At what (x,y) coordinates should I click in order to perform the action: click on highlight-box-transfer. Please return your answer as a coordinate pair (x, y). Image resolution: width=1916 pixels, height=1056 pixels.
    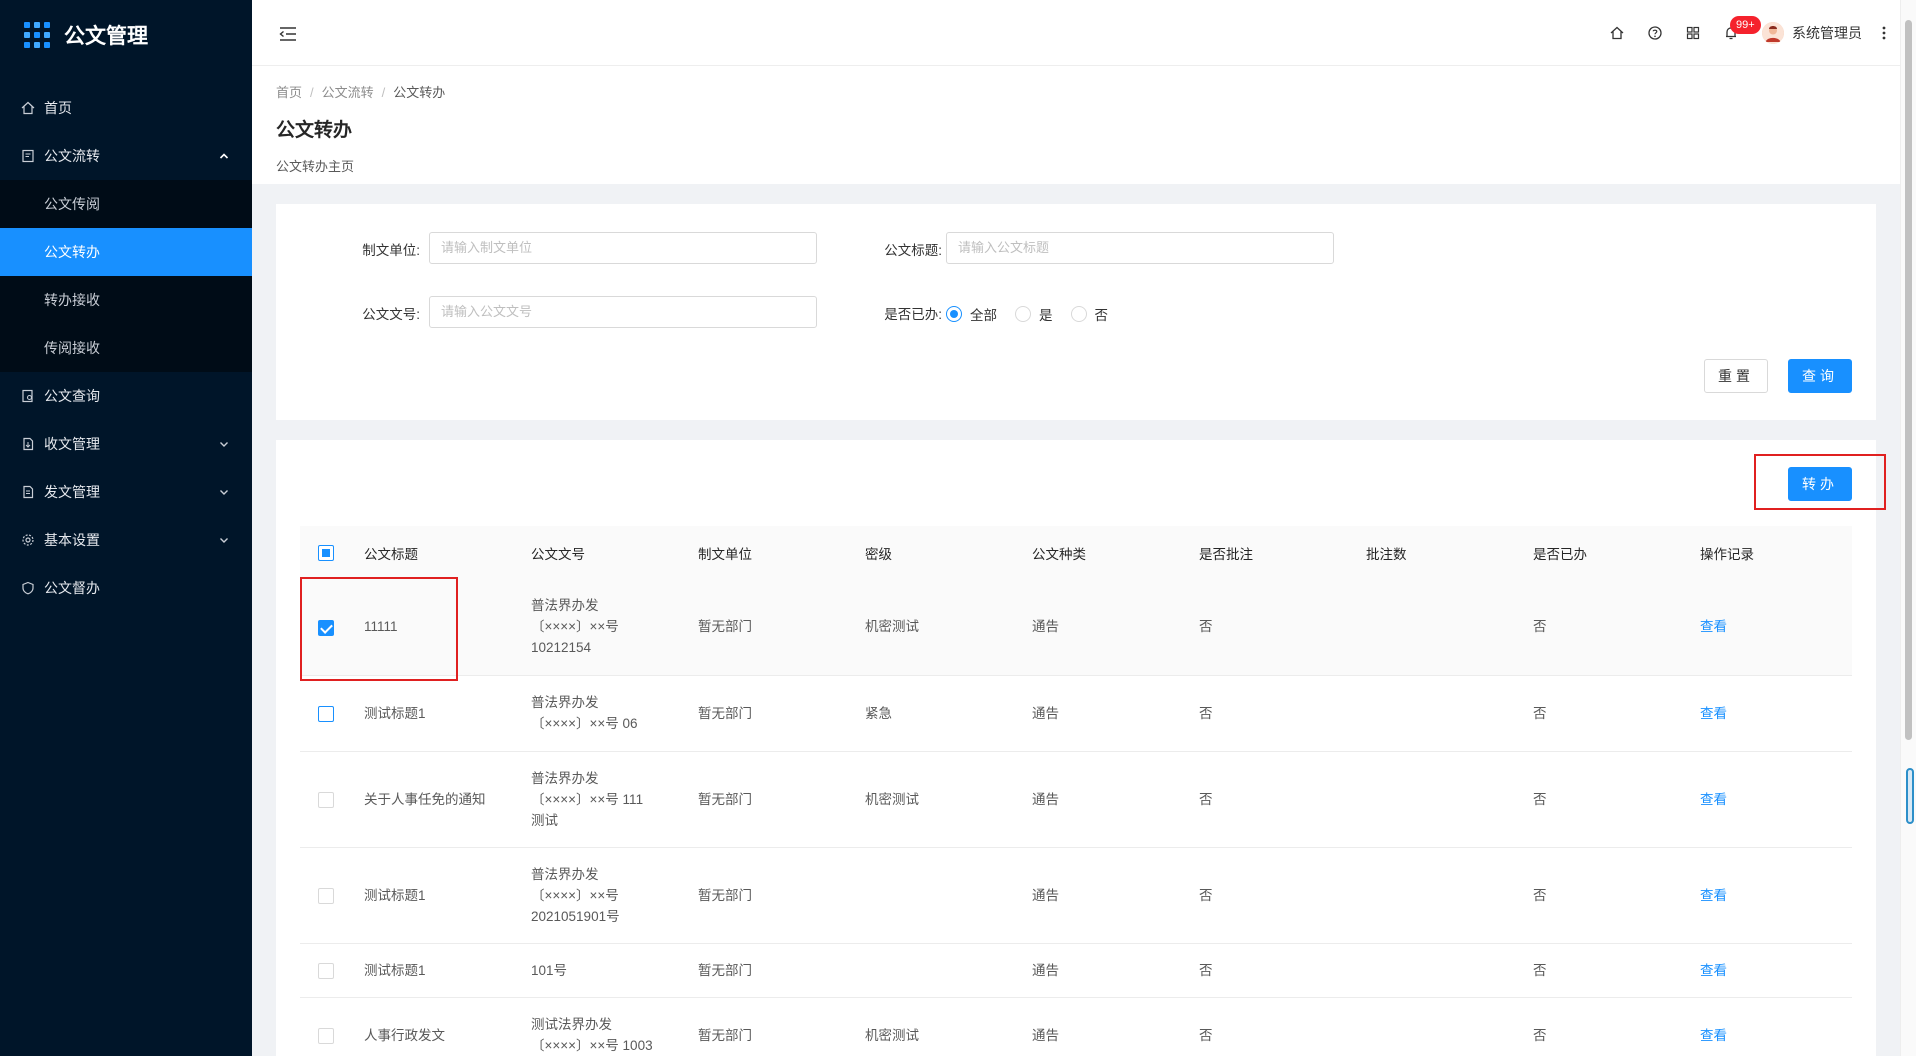
    Looking at the image, I should click on (1820, 482).